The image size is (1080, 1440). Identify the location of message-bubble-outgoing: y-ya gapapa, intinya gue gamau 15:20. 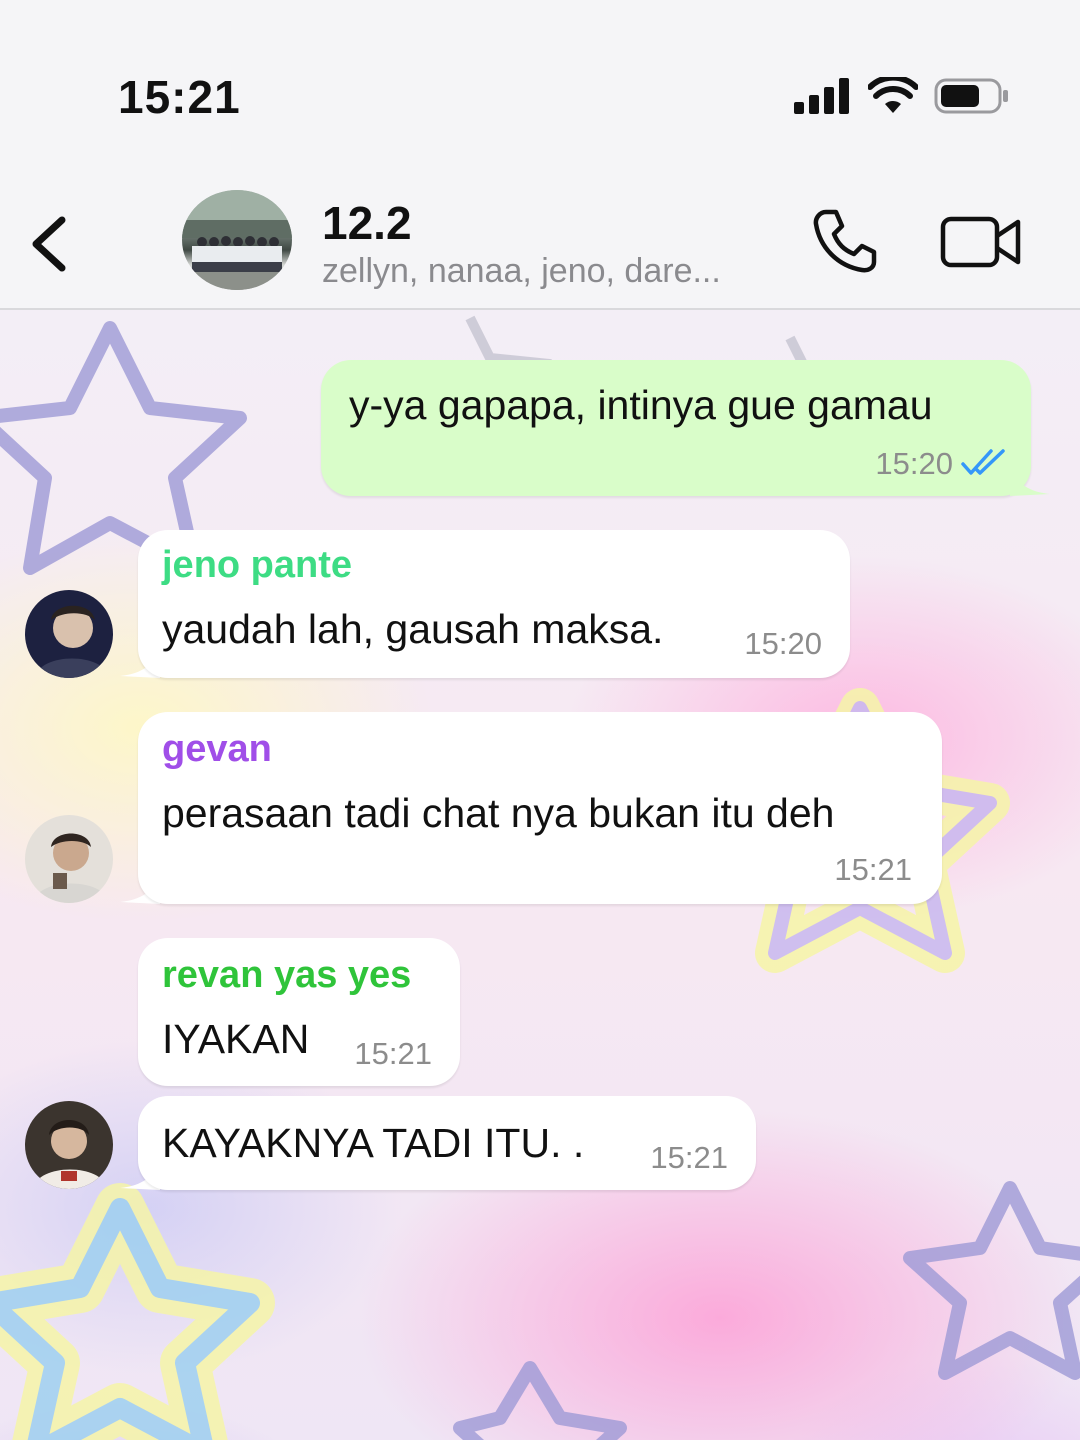
(676, 428).